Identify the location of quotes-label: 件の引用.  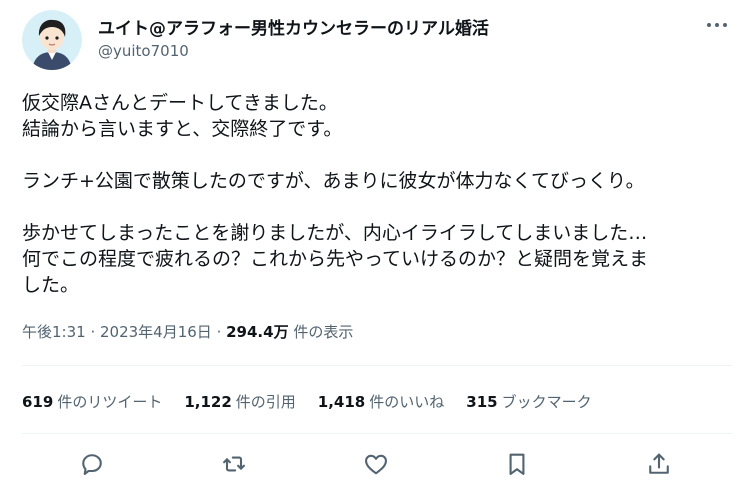
(265, 402).